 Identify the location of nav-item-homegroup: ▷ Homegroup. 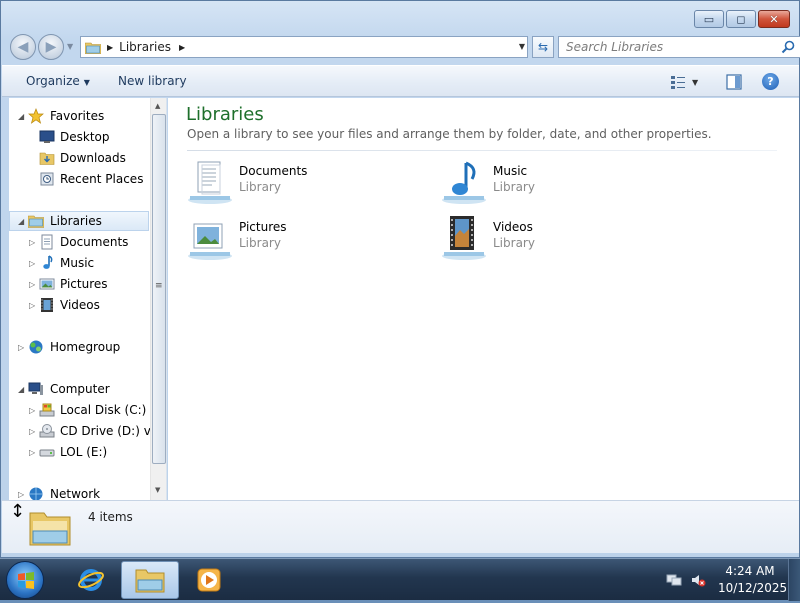
(79, 347).